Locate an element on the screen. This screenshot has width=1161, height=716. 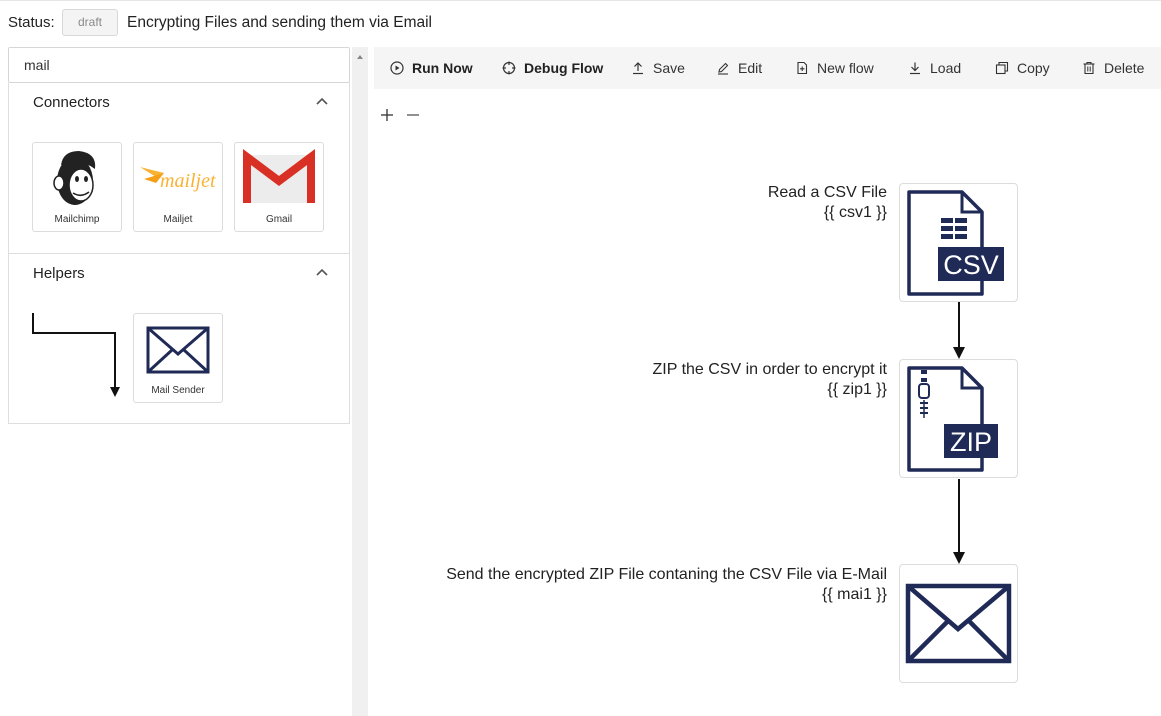
node-ref: {{ mai1 }} is located at coordinates (854, 594).